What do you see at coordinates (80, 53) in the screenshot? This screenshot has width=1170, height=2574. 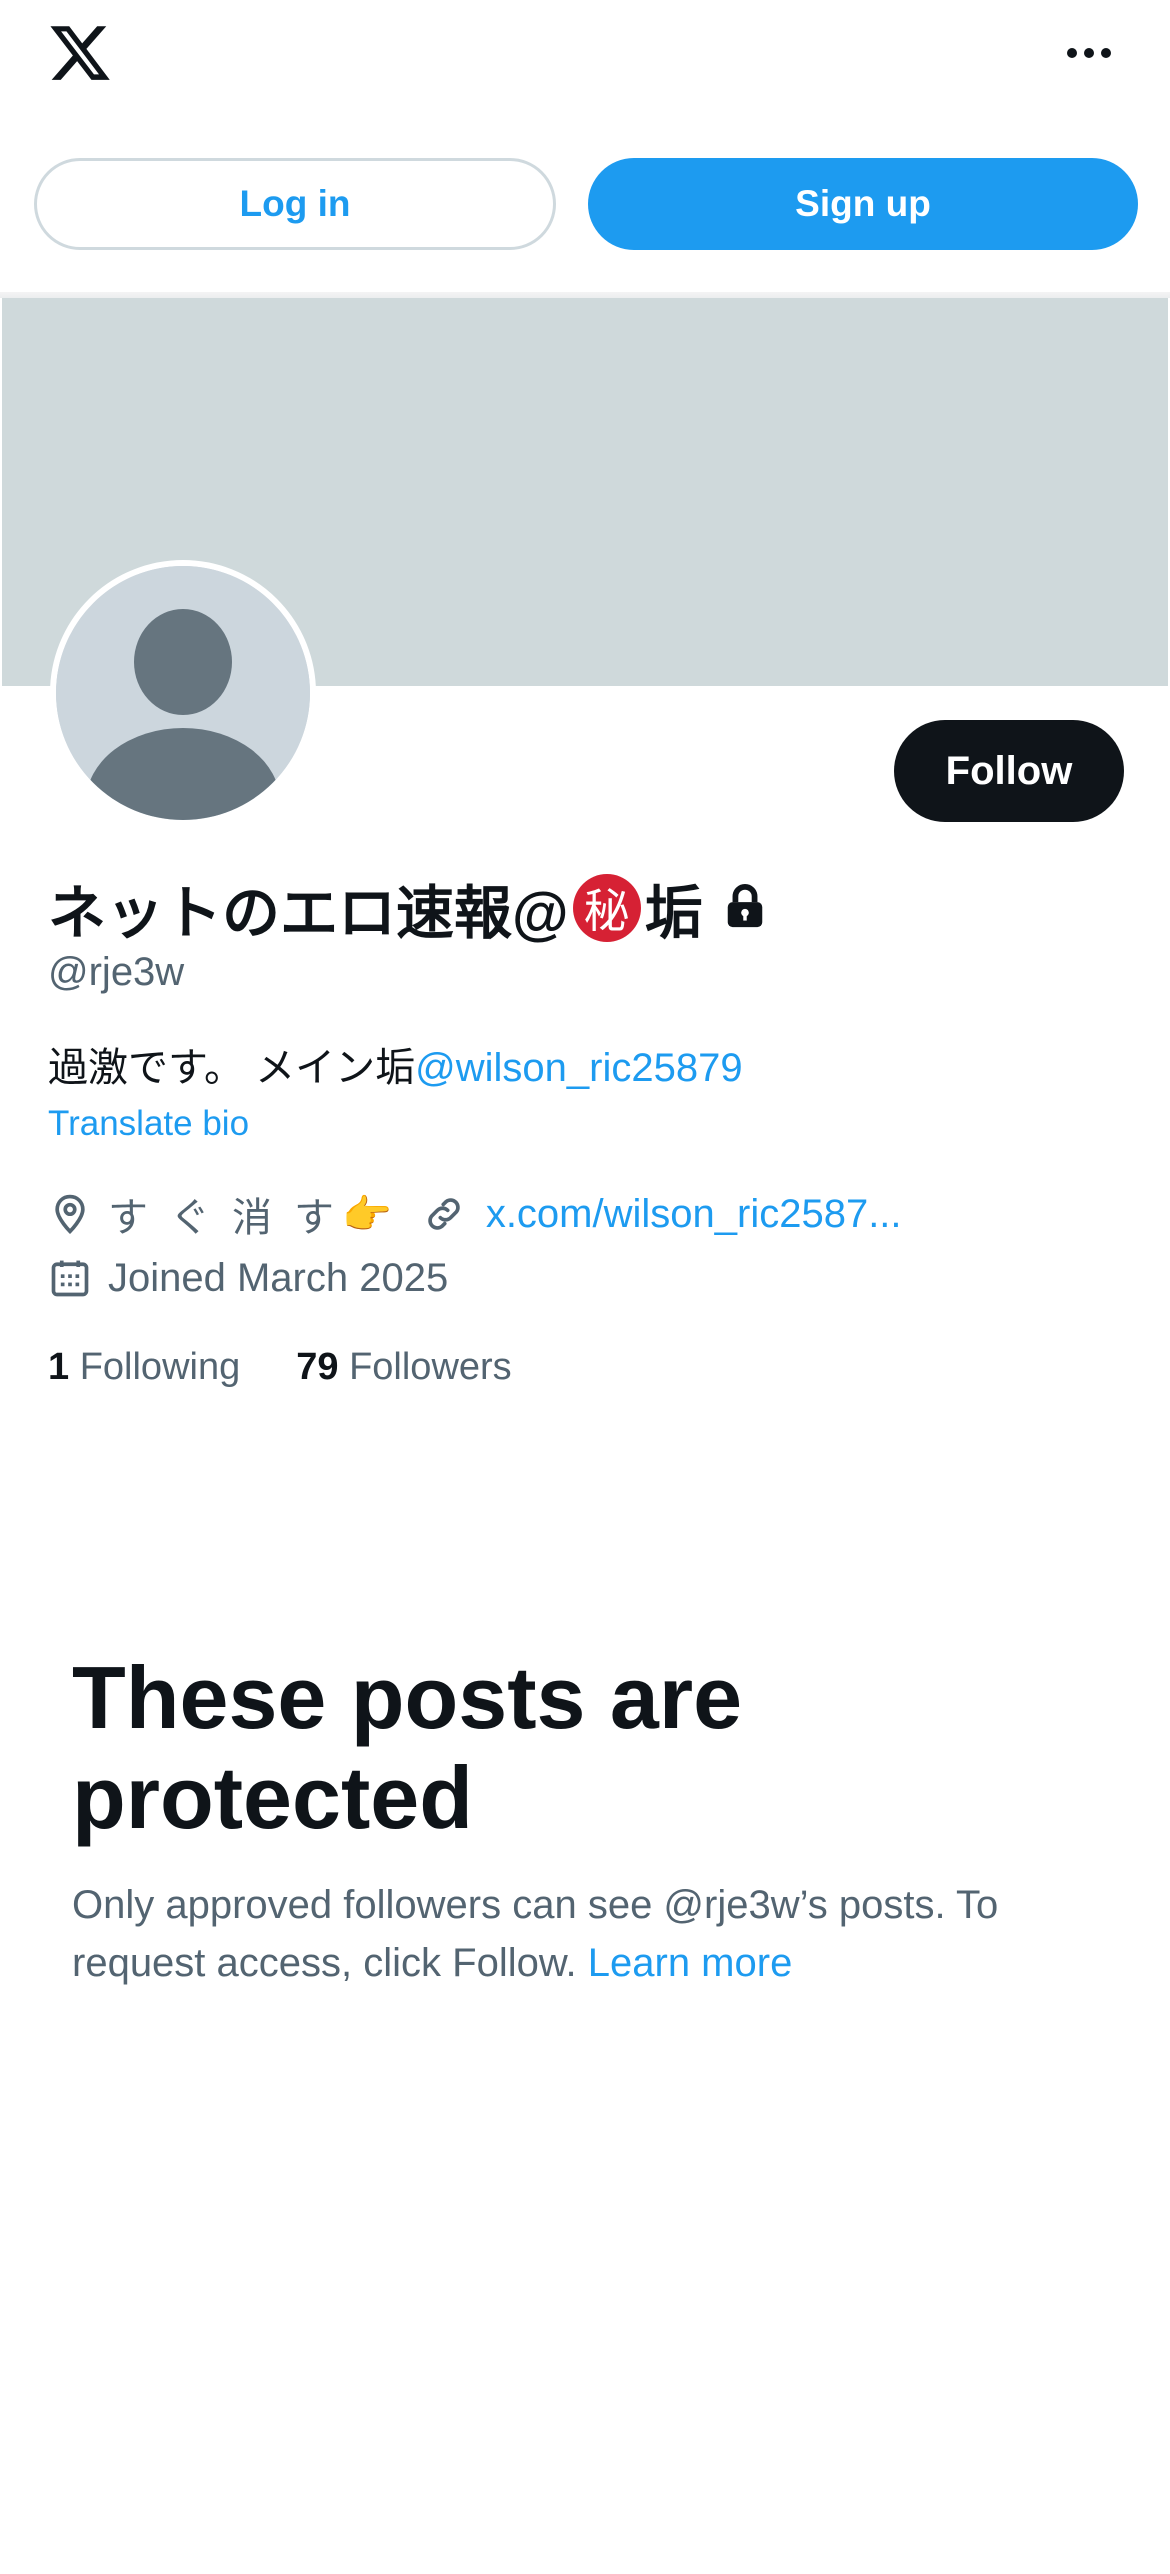 I see `x-logo-icon` at bounding box center [80, 53].